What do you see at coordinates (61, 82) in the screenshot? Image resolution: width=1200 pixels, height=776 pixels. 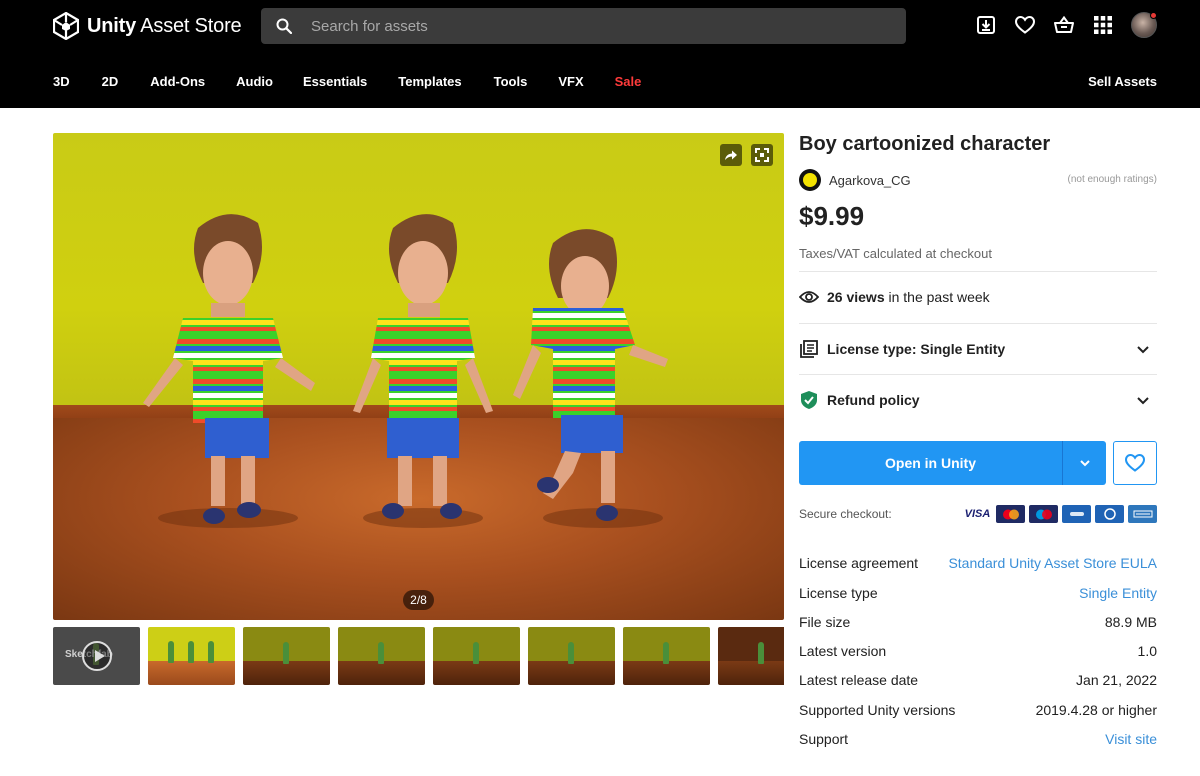 I see `nav-item-3d: 3D` at bounding box center [61, 82].